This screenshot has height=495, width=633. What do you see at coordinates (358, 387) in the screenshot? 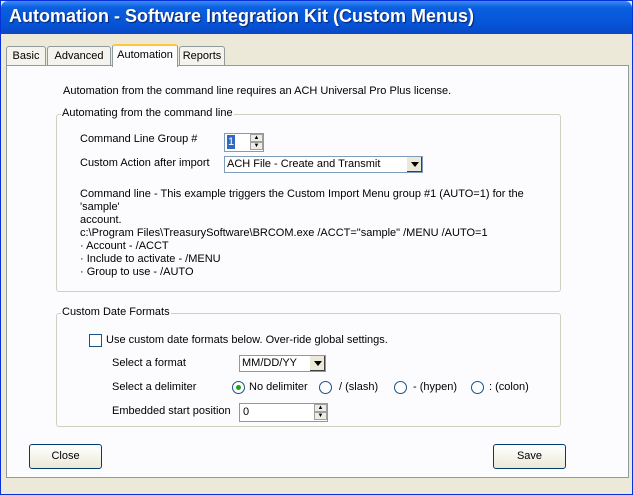
I see `radio-slash-label: / (slash)` at bounding box center [358, 387].